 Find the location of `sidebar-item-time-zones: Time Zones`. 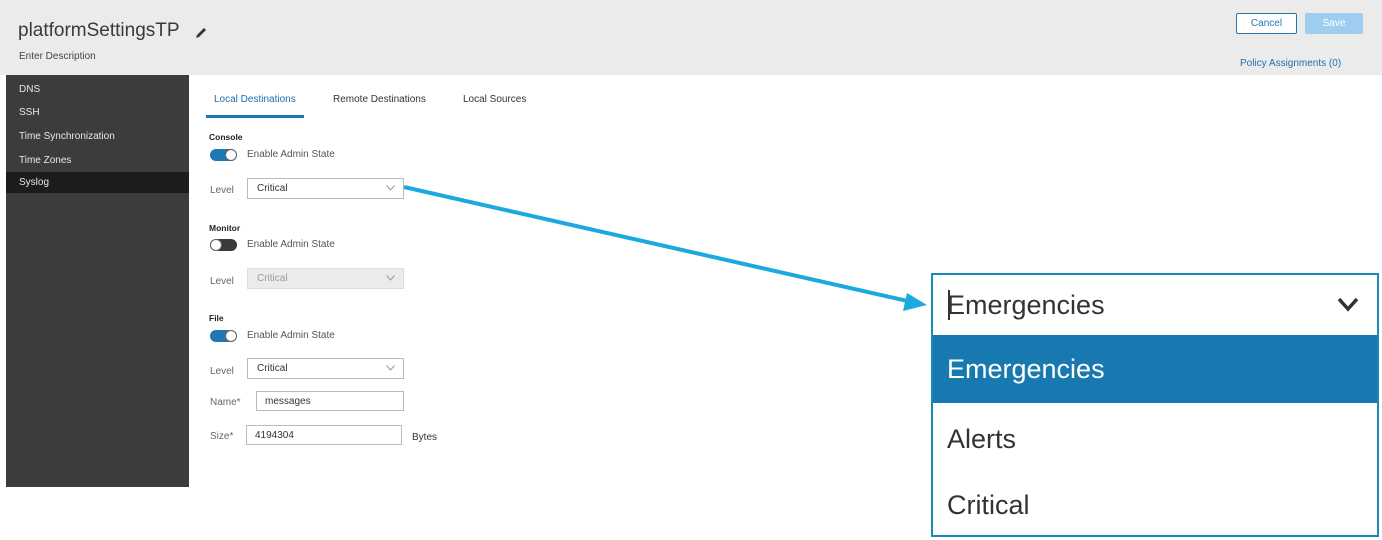

sidebar-item-time-zones: Time Zones is located at coordinates (97, 160).